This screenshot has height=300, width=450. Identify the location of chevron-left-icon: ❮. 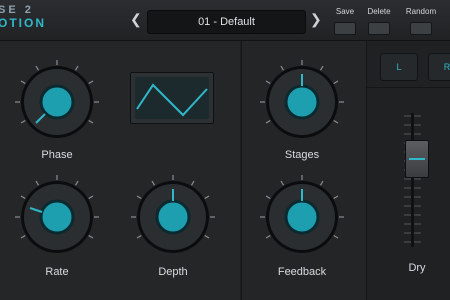
(136, 19).